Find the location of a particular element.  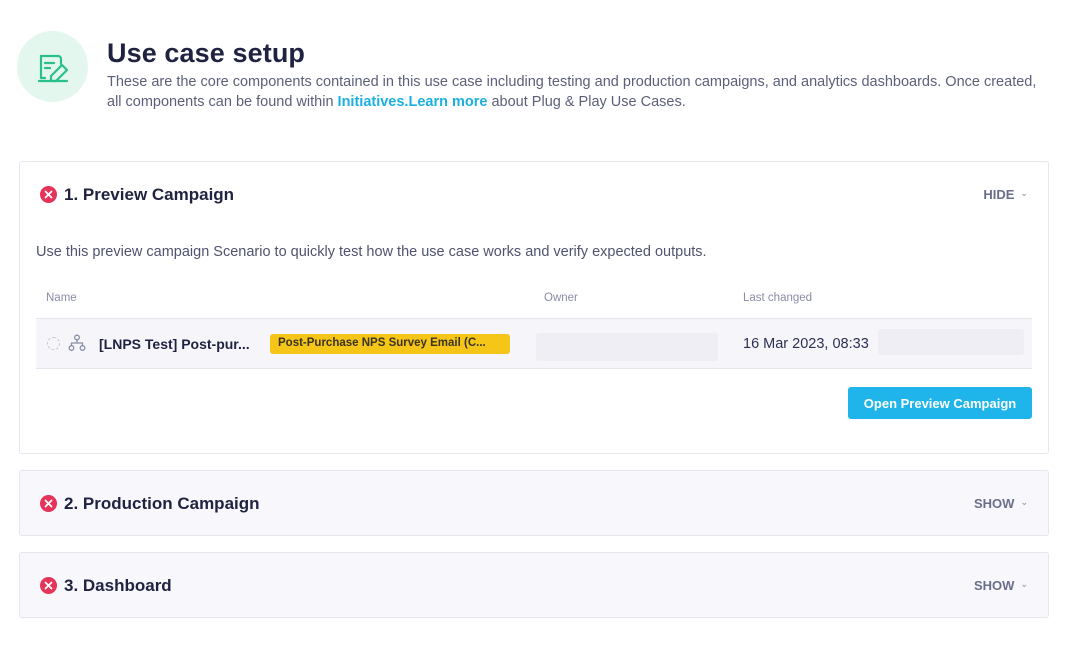

panel-header: 2. Production Campaign SHOW ⌄ is located at coordinates (534, 504).